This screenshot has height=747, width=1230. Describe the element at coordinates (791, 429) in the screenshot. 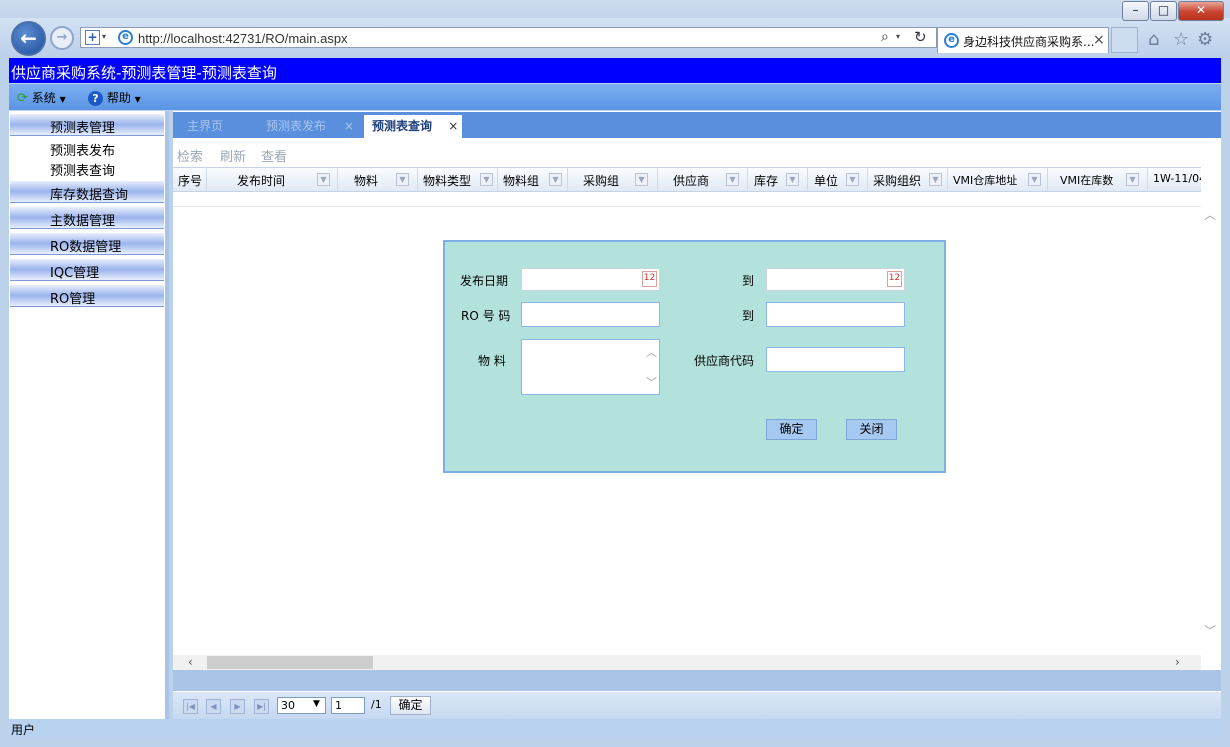

I see `confirm-button: 确定` at that location.